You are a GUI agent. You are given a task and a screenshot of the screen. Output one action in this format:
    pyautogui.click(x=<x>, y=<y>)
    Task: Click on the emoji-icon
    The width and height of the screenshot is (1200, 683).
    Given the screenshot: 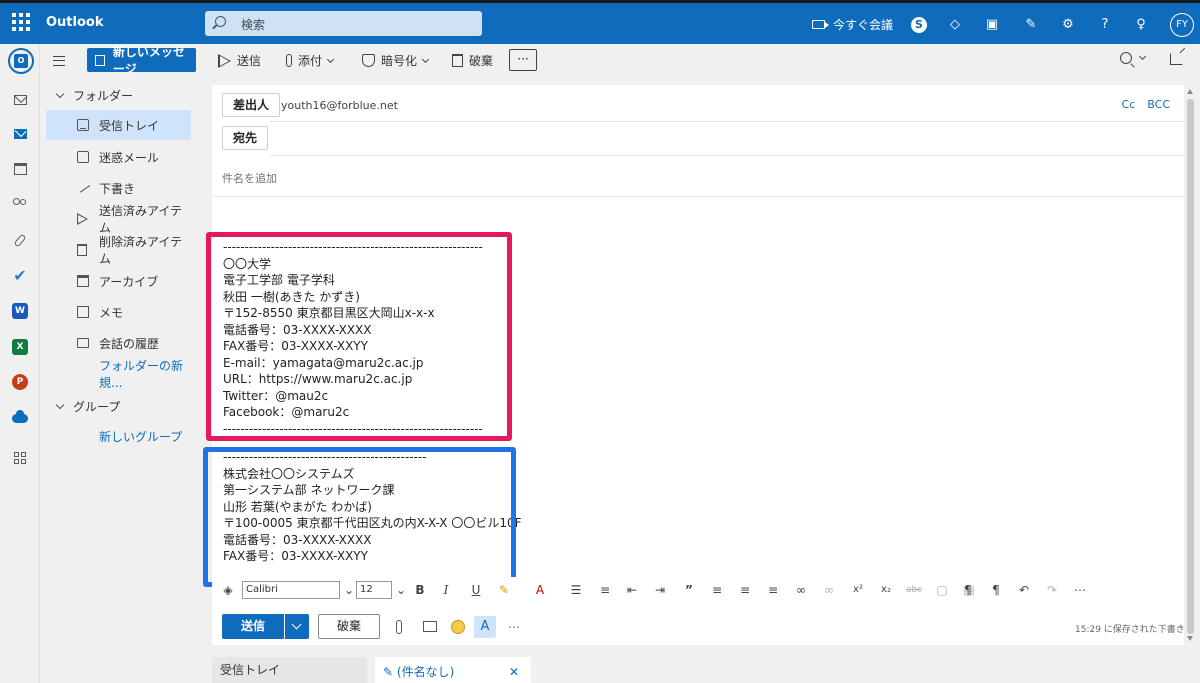 What is the action you would take?
    pyautogui.click(x=458, y=627)
    